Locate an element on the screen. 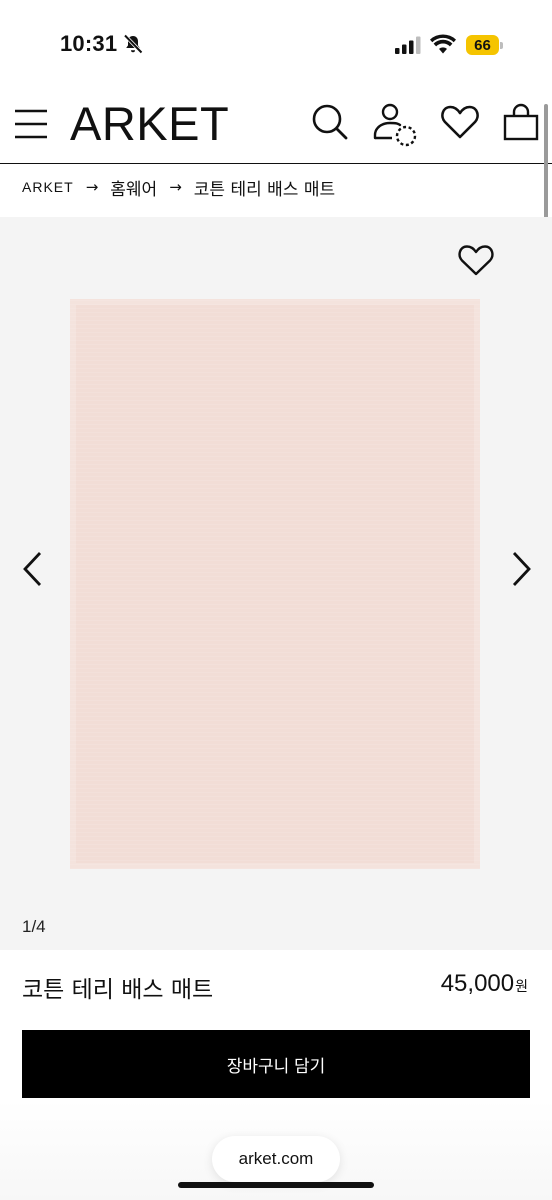  product-price: 45,000 원 is located at coordinates (484, 984).